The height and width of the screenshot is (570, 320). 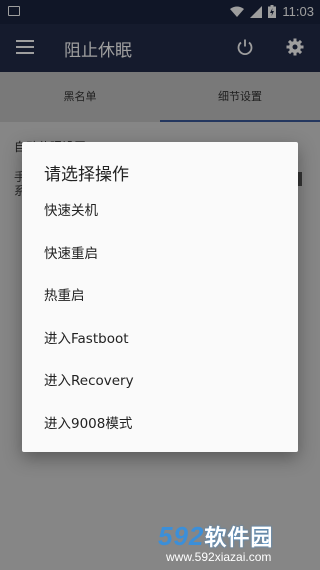 I want to click on watermark-url: www.592xiazai.com, so click(x=219, y=557).